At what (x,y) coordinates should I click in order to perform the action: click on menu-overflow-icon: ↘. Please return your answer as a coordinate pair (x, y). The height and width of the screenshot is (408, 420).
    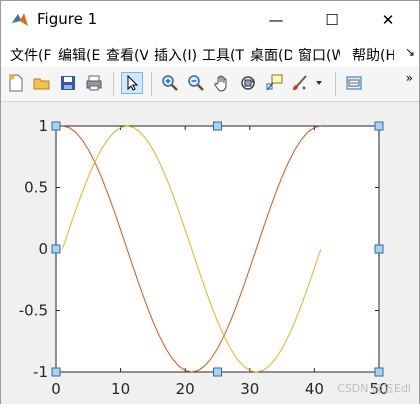
    Looking at the image, I should click on (410, 52).